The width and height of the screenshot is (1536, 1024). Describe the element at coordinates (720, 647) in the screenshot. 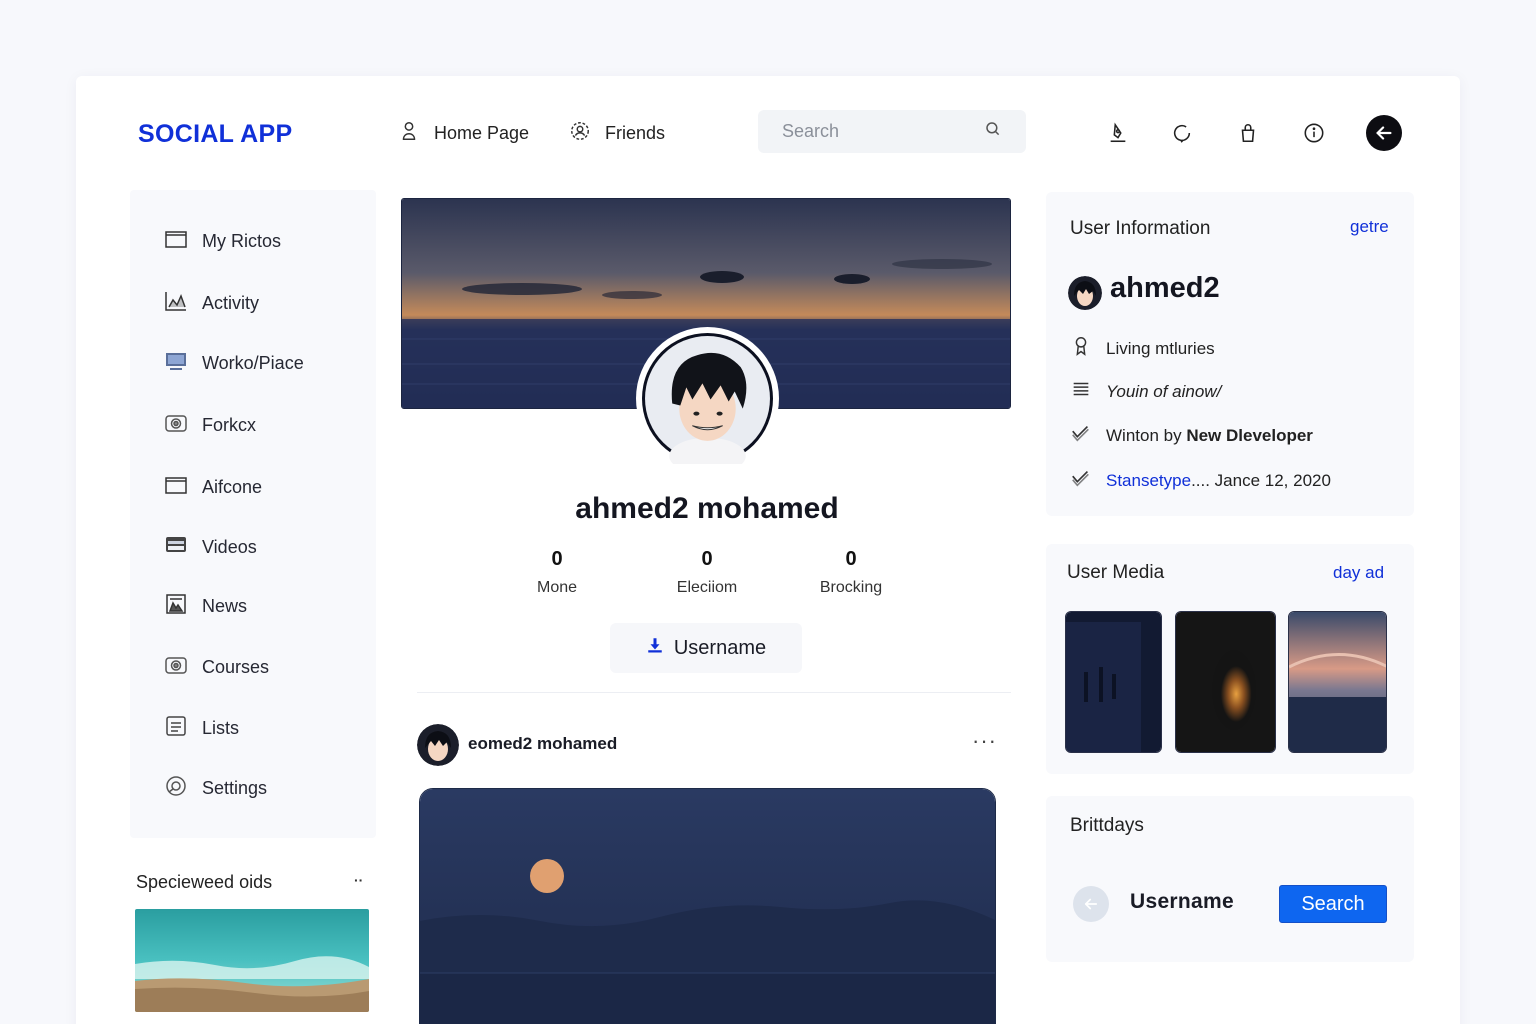

I see `username-button-label: Username` at that location.